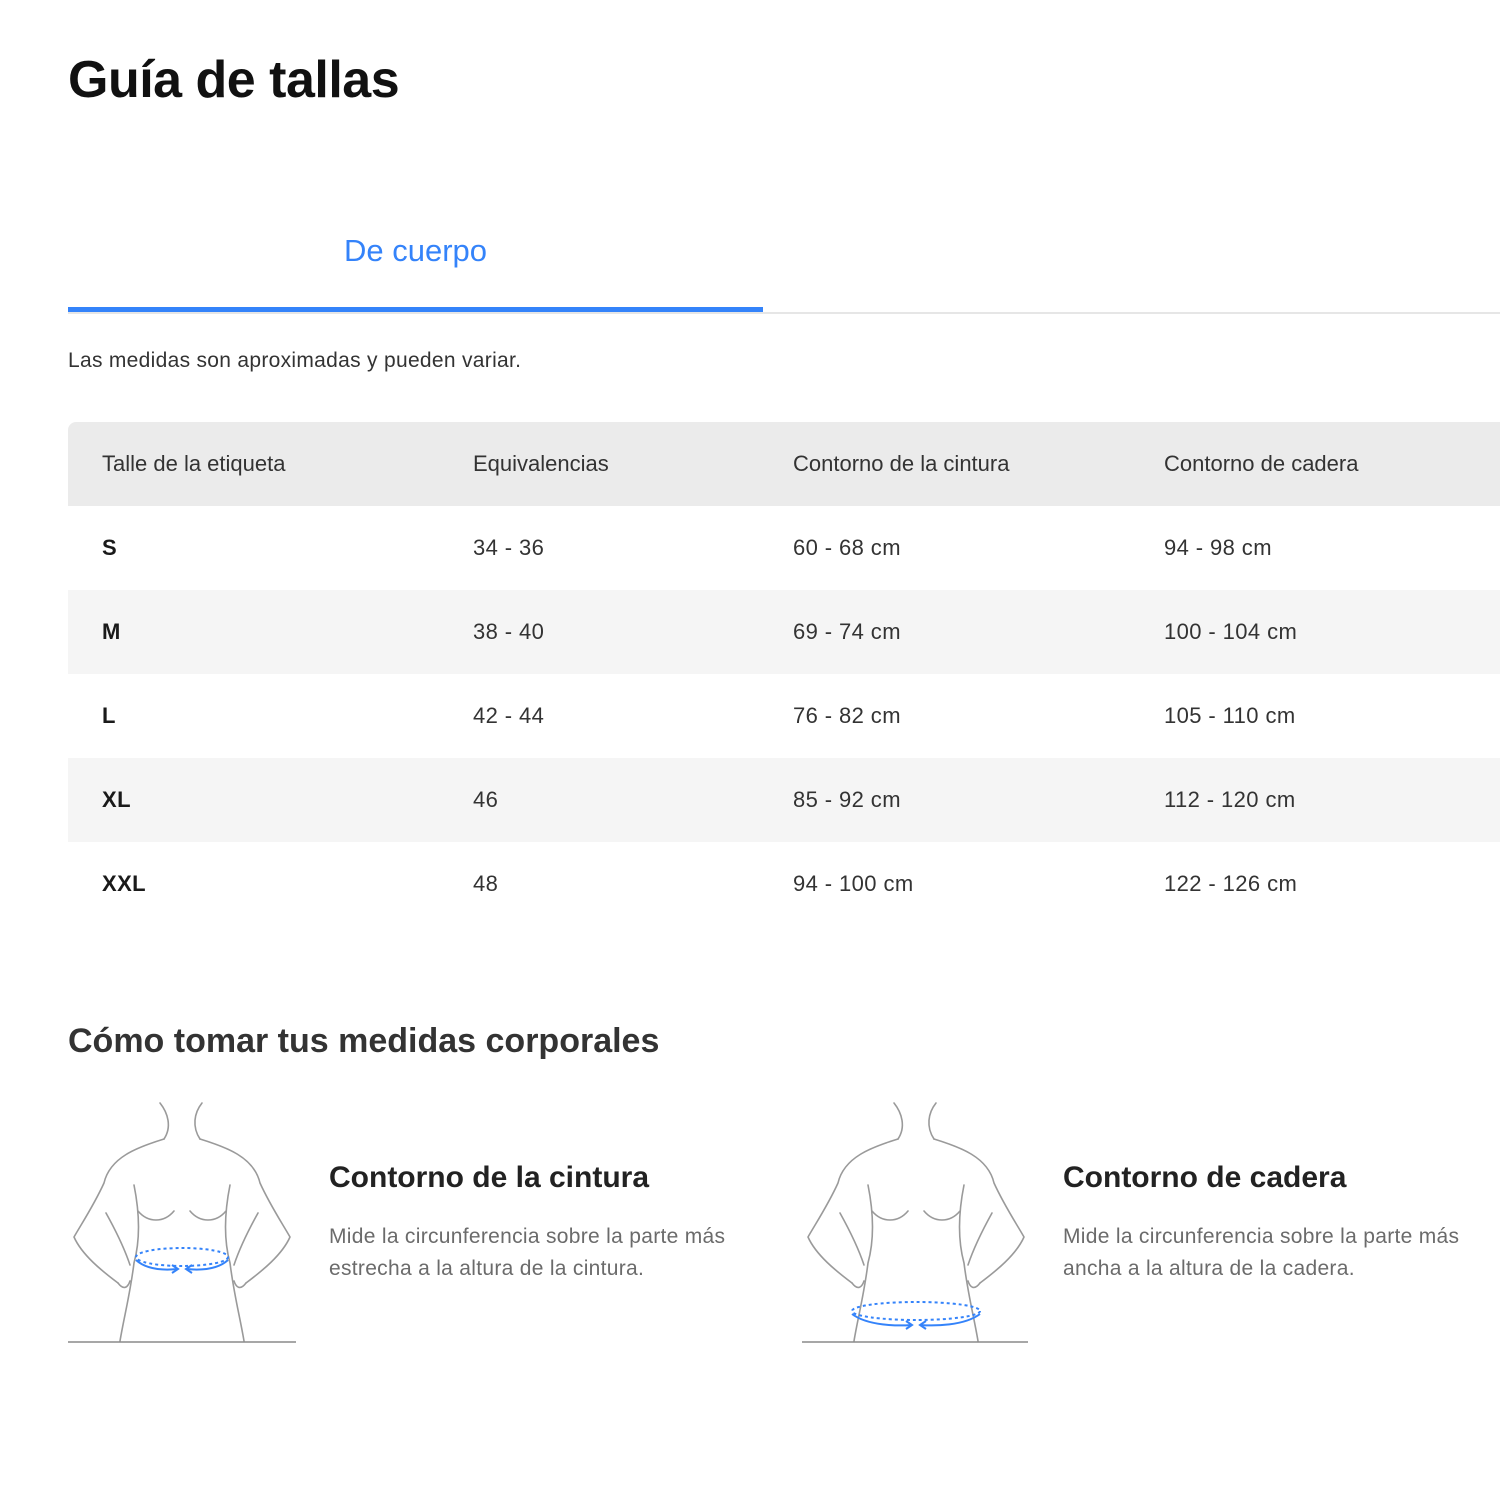  I want to click on waist-cell: 85 - 92 cm, so click(847, 799).